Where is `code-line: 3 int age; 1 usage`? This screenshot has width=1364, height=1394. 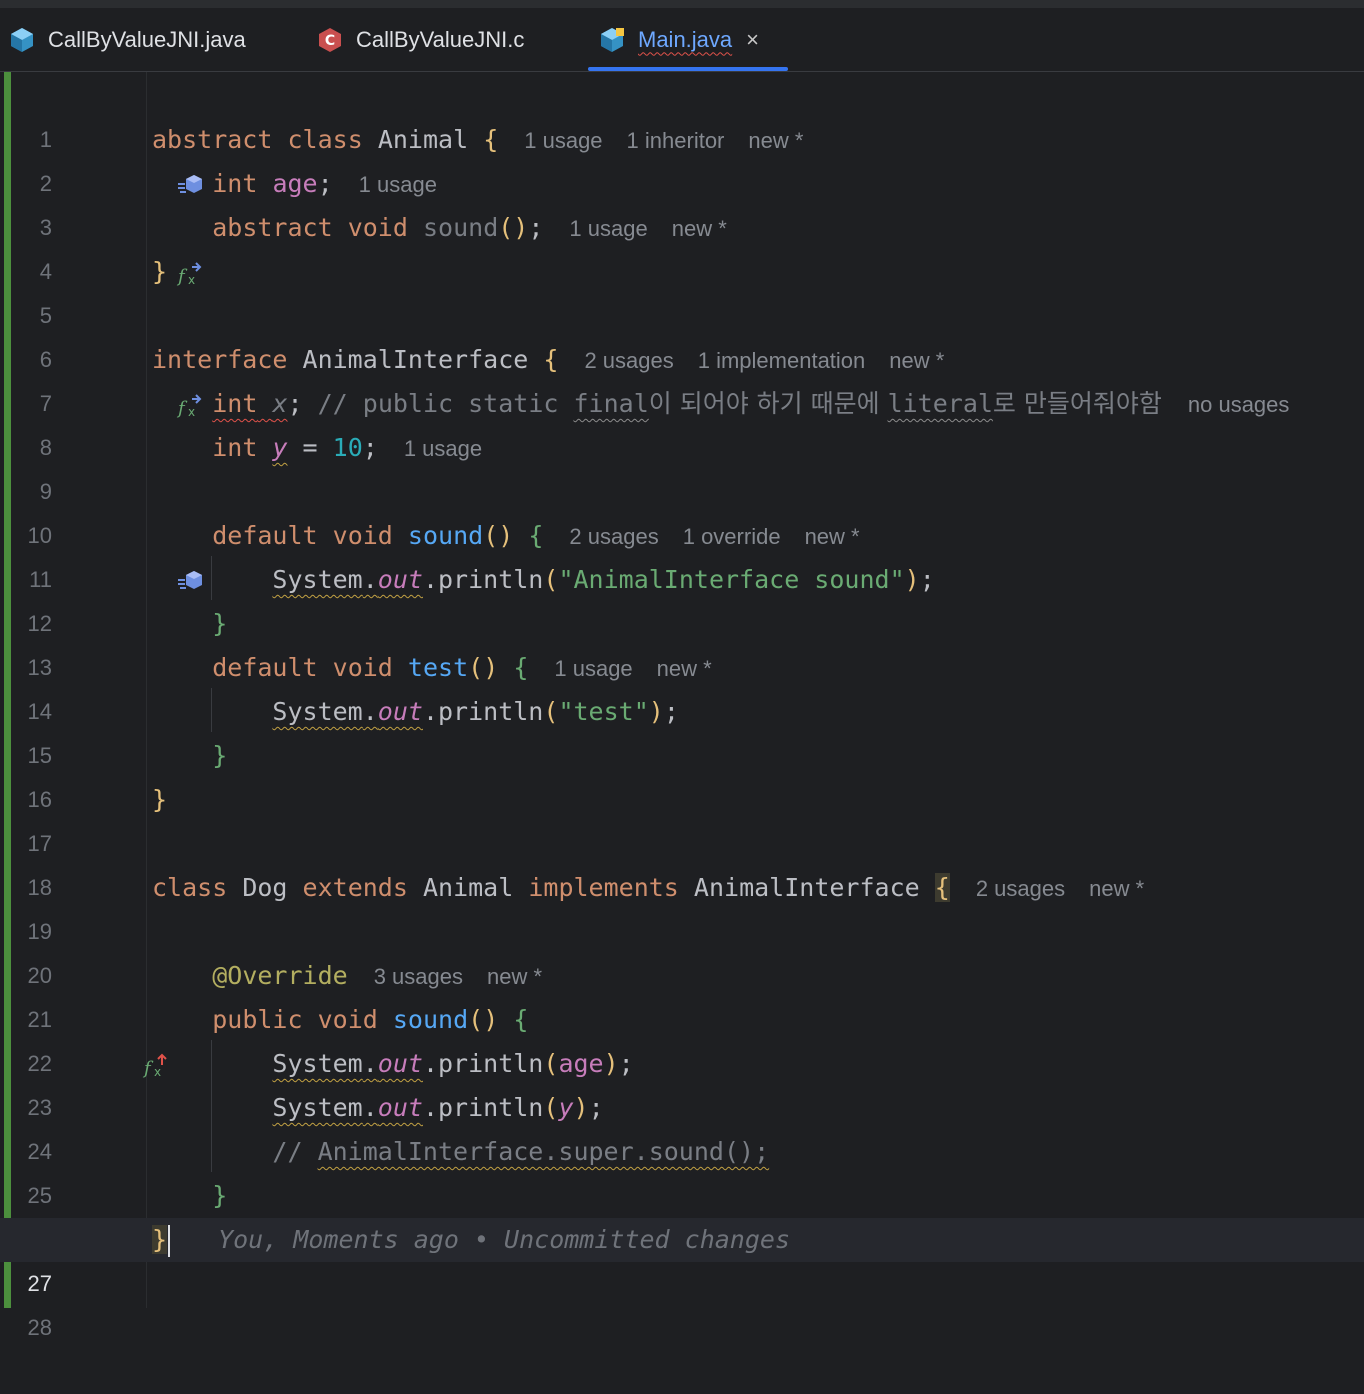 code-line: 3 int age; 1 usage is located at coordinates (682, 201).